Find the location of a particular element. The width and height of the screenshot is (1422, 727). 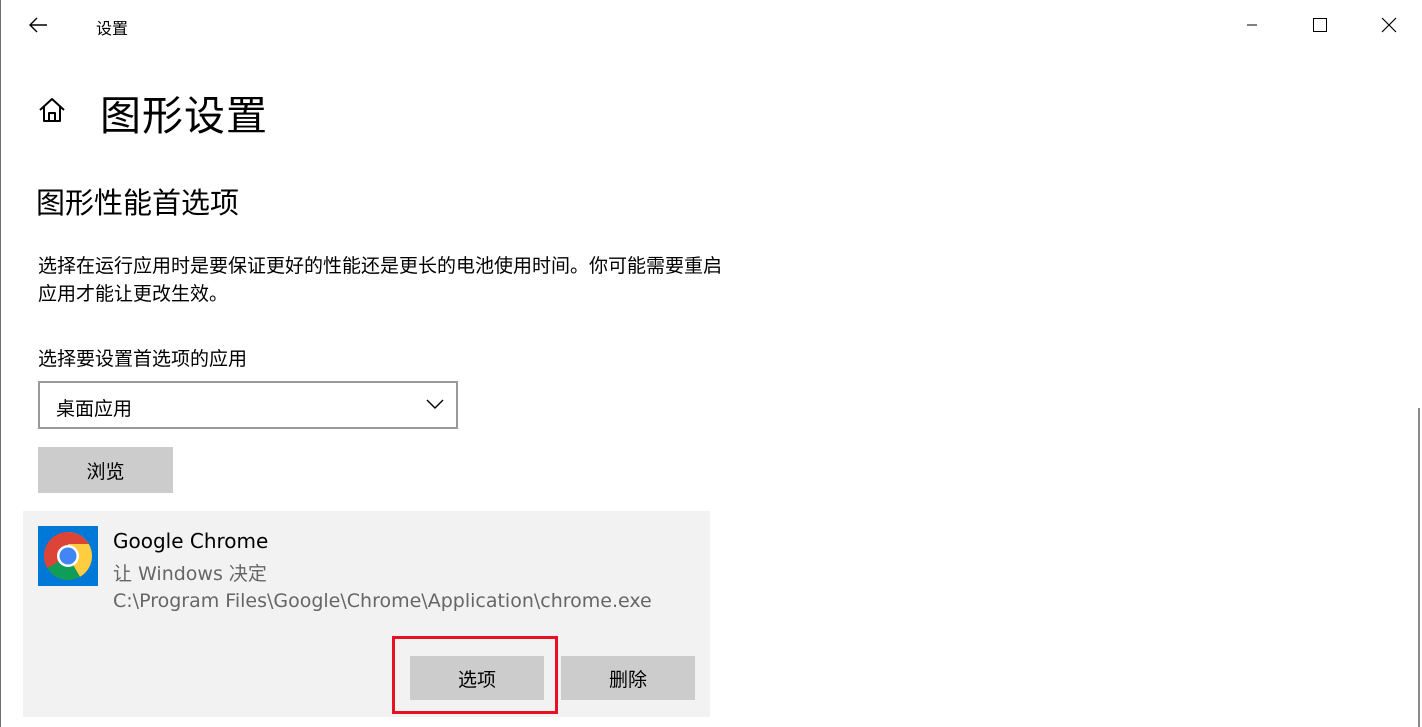

app-icon-tile is located at coordinates (68, 556).